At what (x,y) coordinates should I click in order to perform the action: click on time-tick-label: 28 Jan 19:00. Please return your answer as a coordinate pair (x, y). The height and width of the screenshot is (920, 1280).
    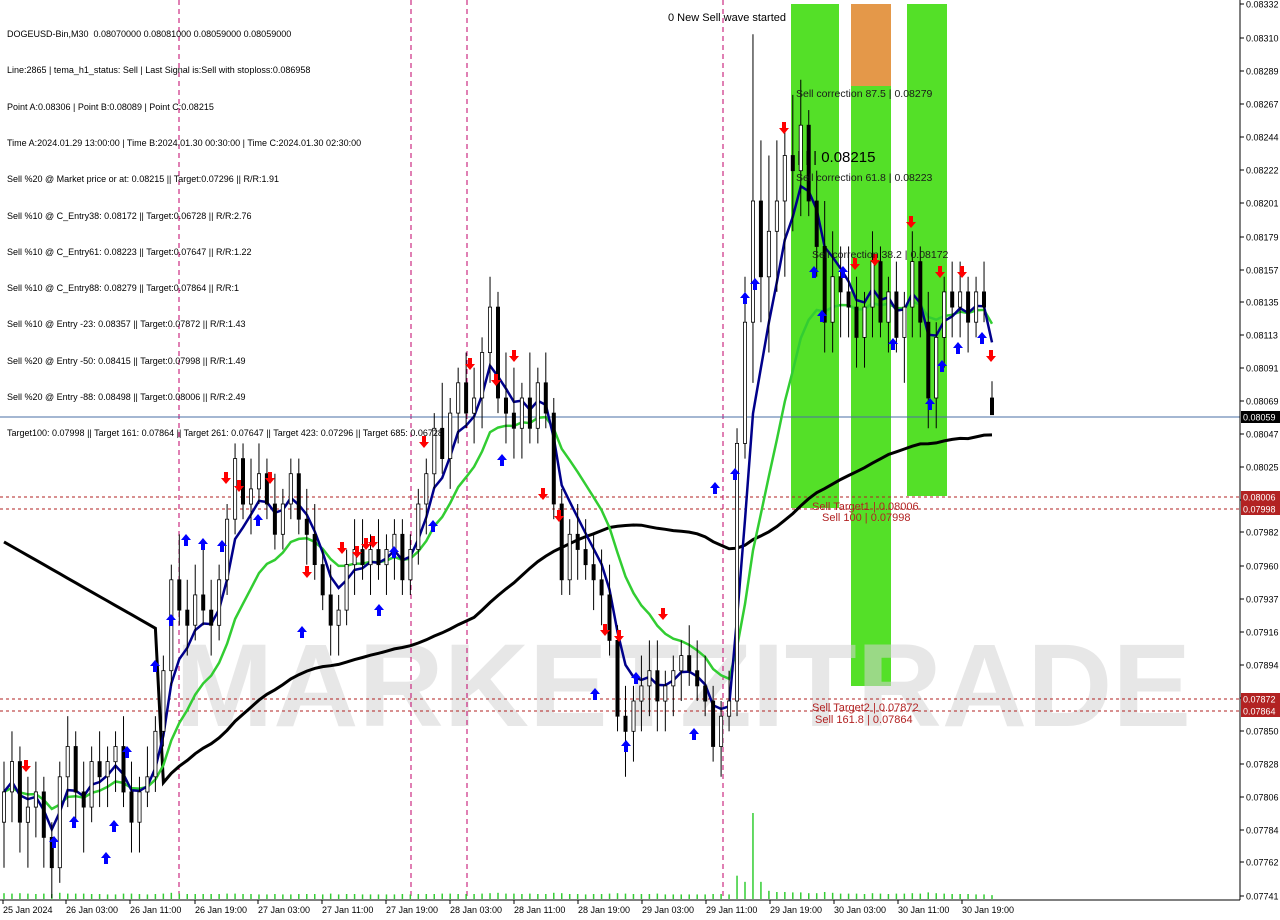
    Looking at the image, I should click on (604, 910).